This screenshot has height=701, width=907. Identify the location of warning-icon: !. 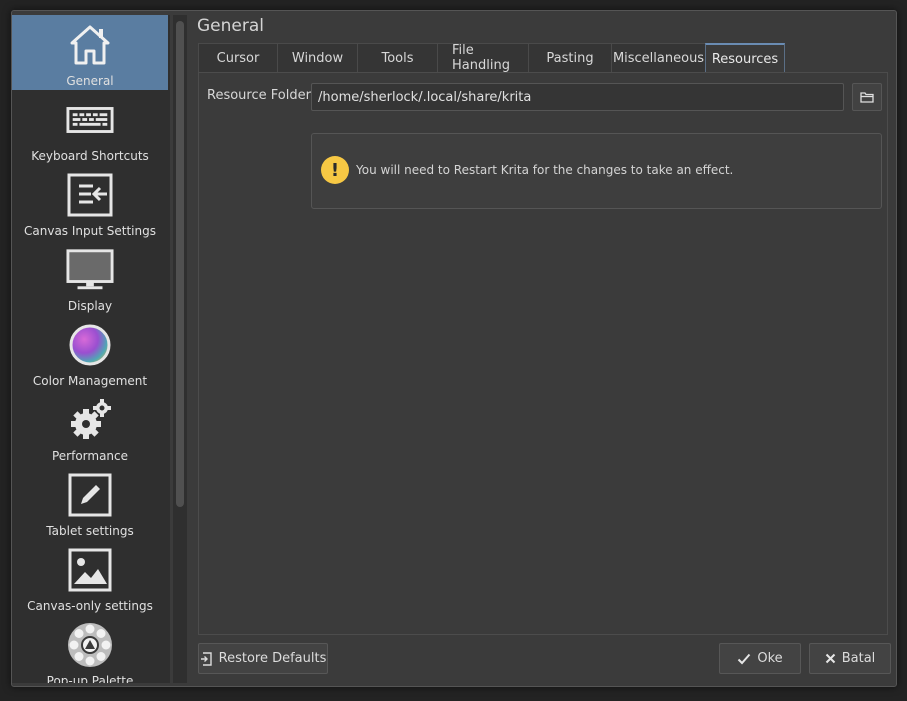
(335, 170).